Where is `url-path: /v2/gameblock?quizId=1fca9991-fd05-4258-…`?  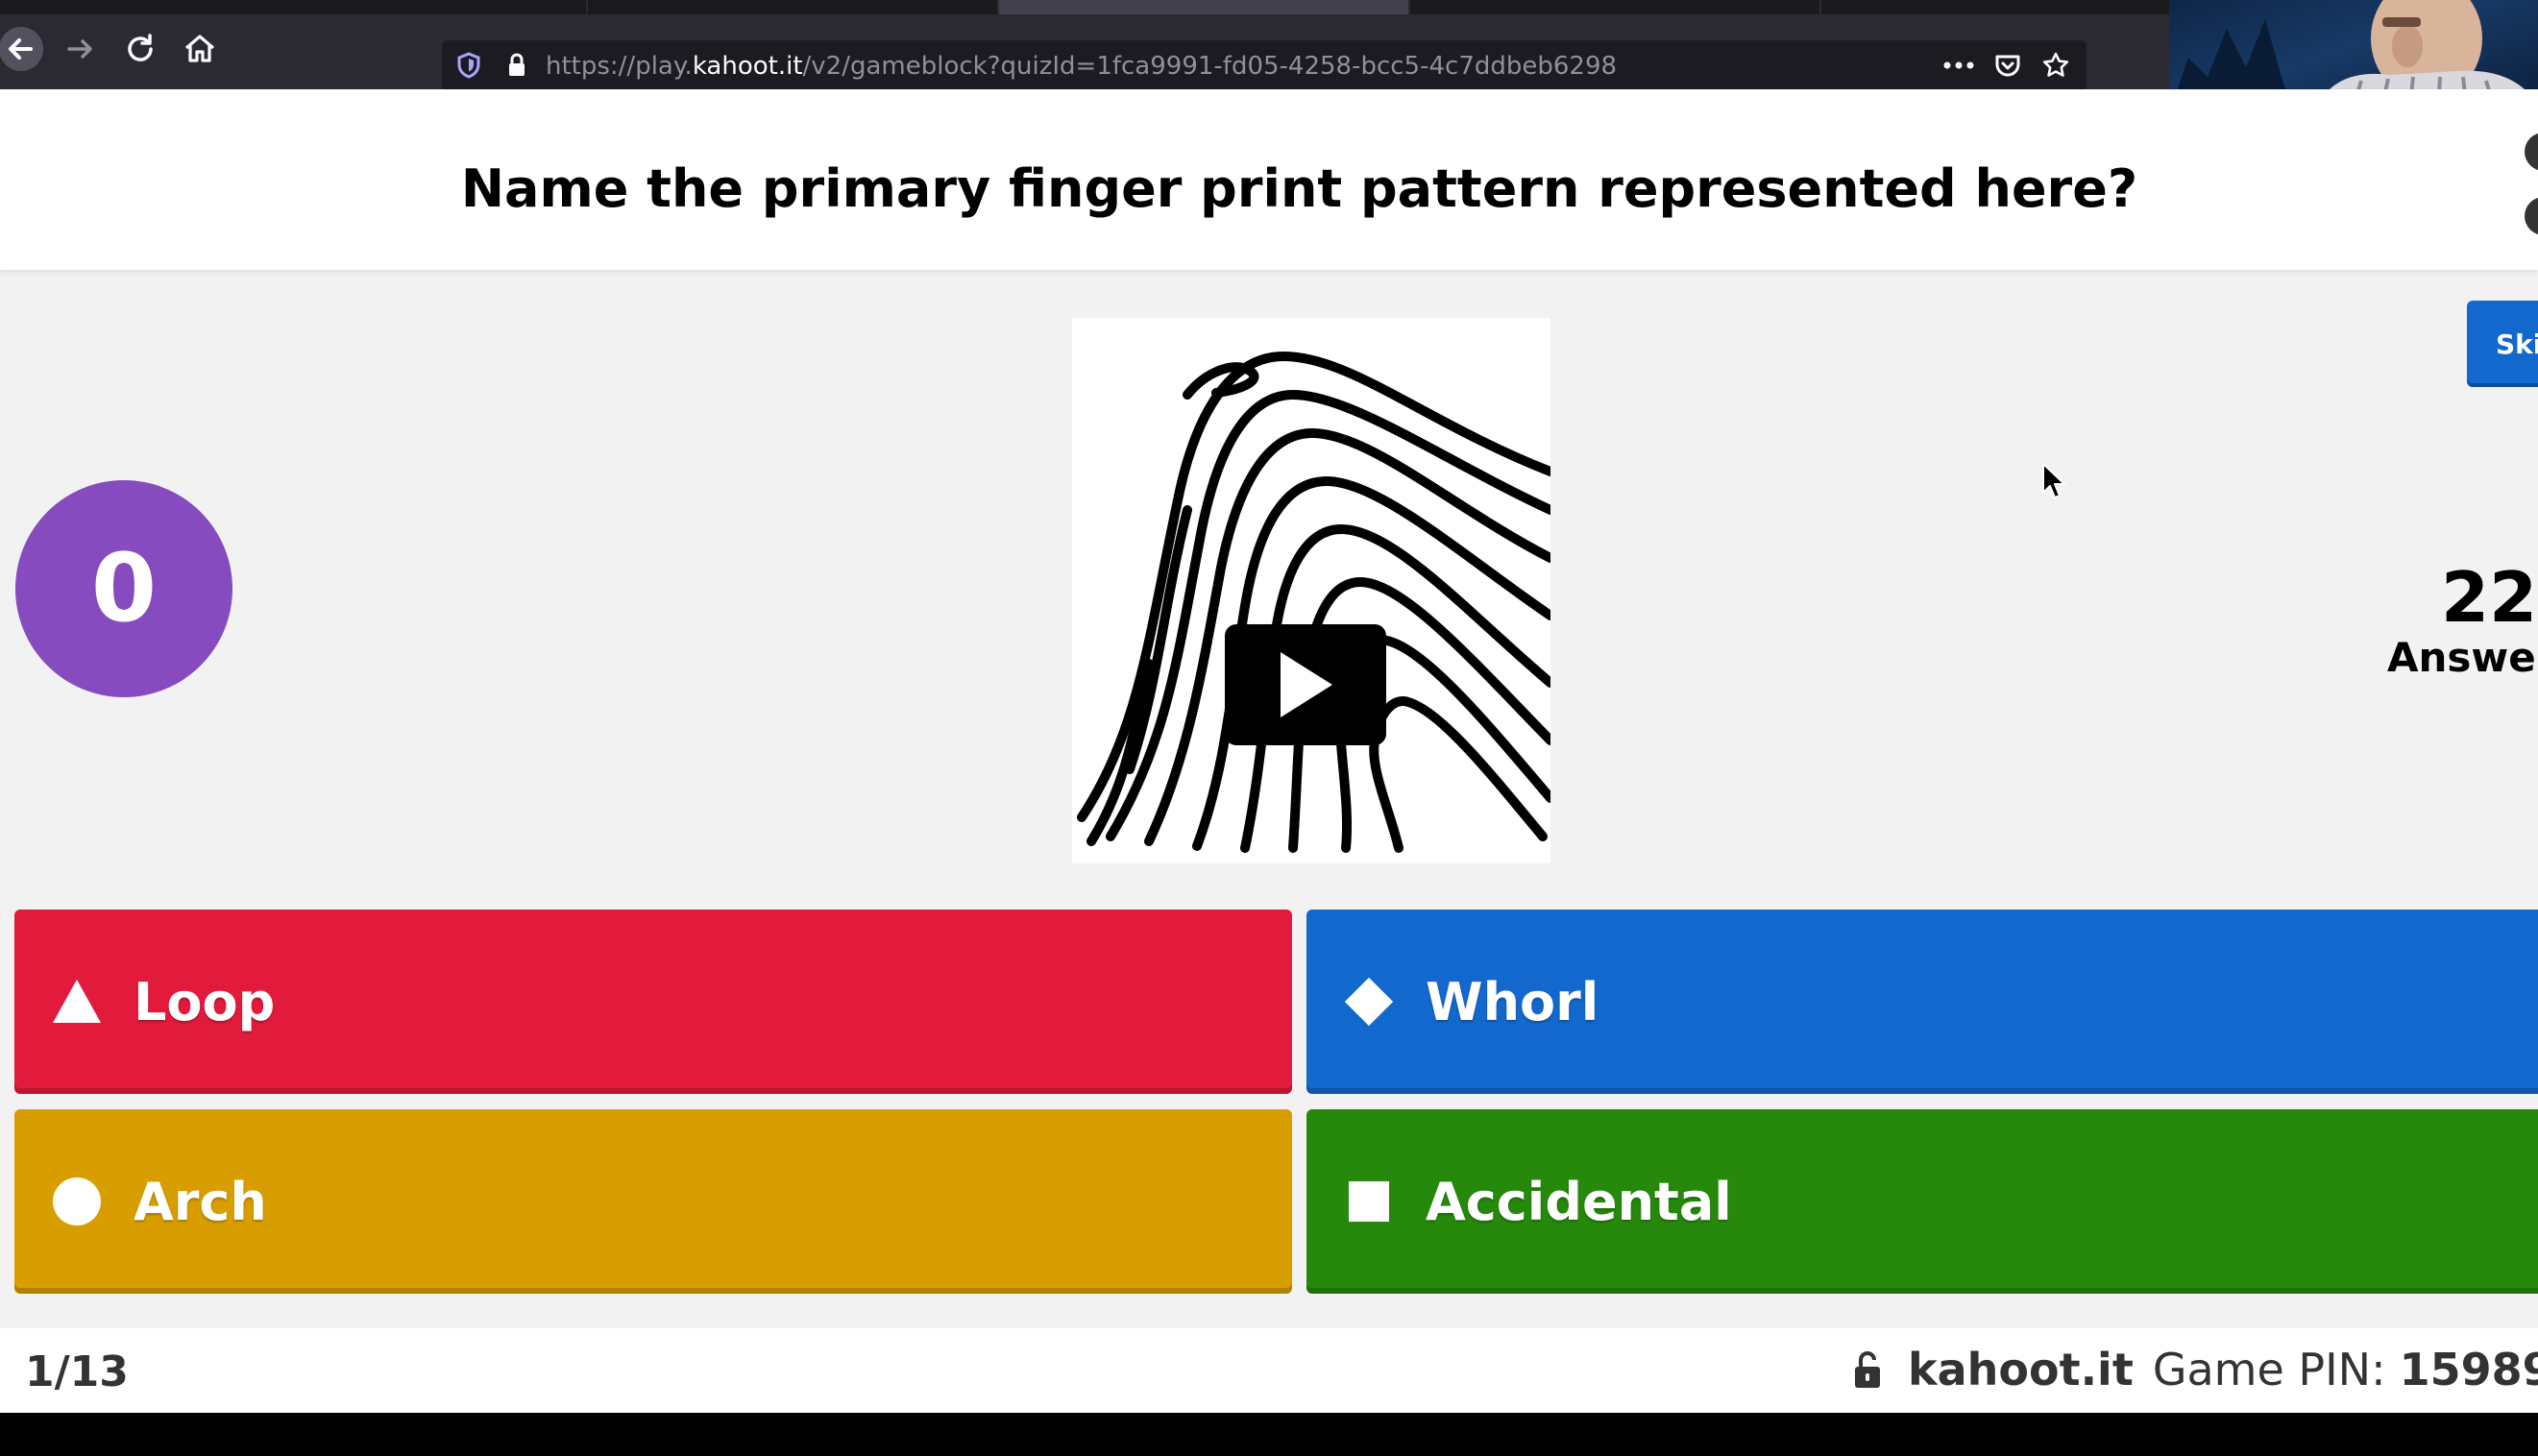 url-path: /v2/gameblock?quizId=1fca9991-fd05-4258-… is located at coordinates (1210, 67).